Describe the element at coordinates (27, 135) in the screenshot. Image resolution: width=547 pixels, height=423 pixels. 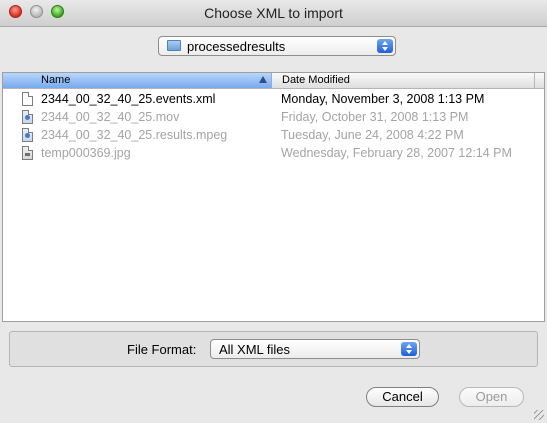
I see `mpeg-file-icon` at that location.